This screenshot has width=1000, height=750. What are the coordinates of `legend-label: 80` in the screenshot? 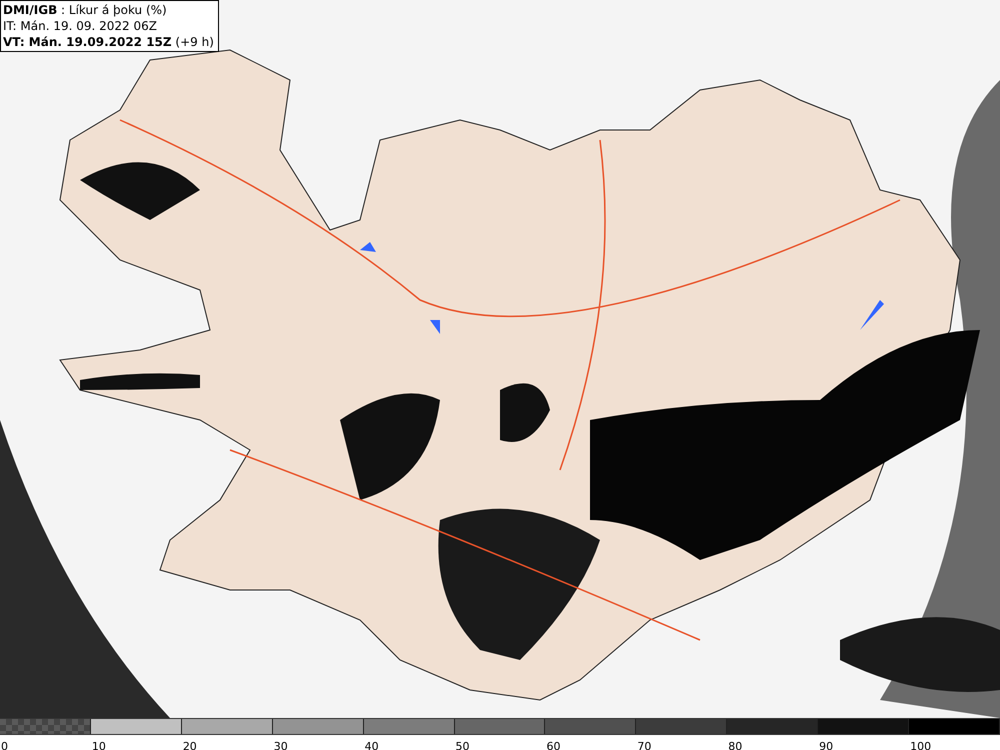 It's located at (734, 745).